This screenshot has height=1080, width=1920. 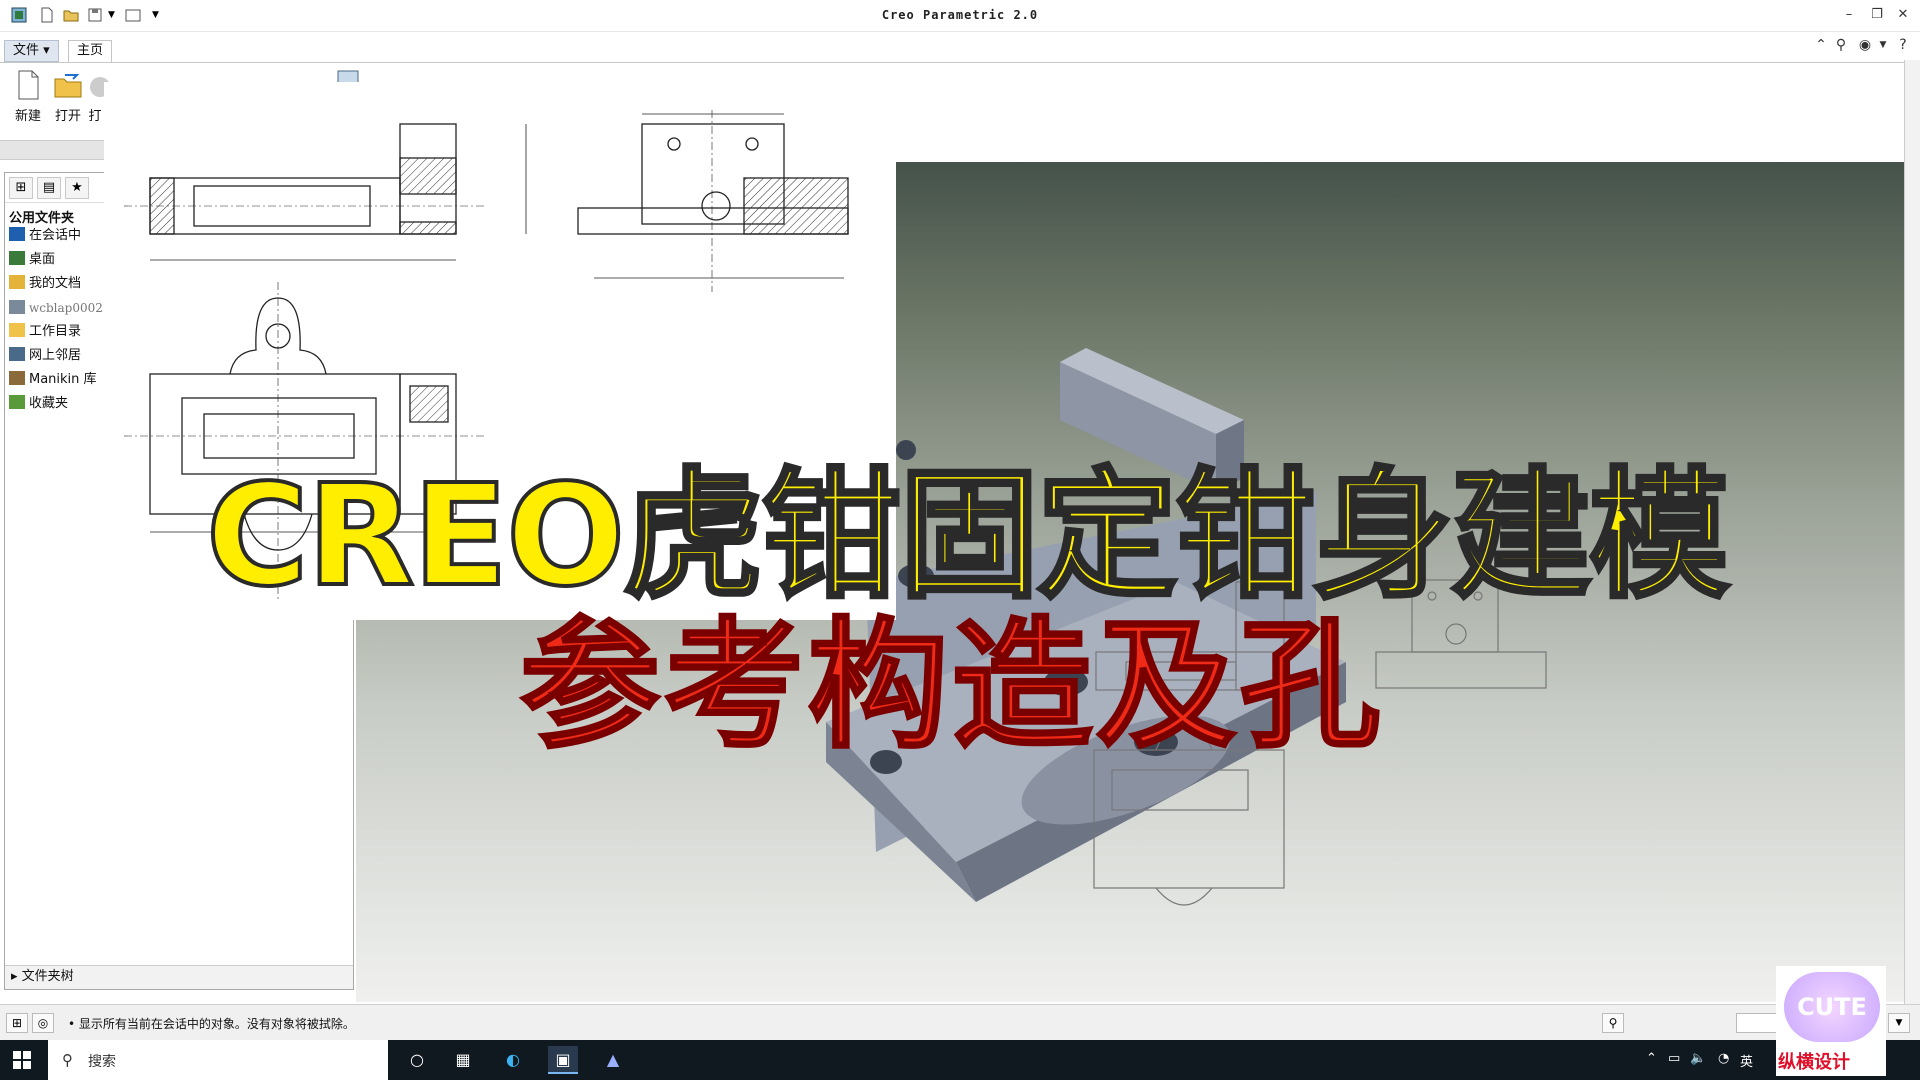 I want to click on tab-home: 主页, so click(x=90, y=51).